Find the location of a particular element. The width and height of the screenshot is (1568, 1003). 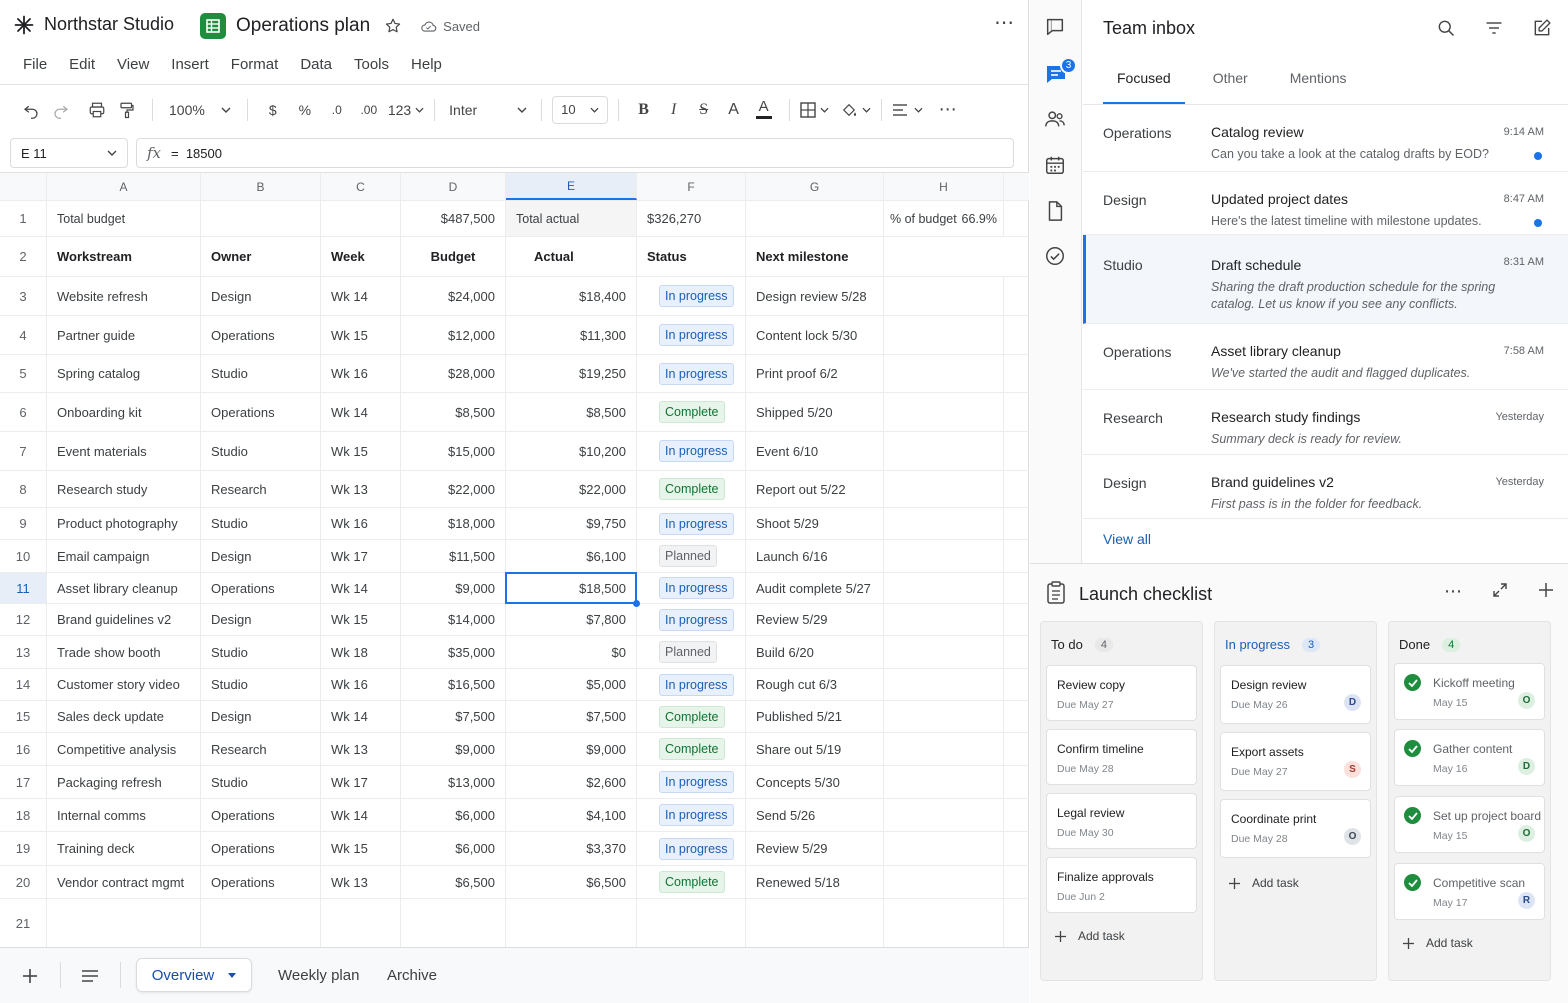

increase-decimal-button: .00 is located at coordinates (369, 110).